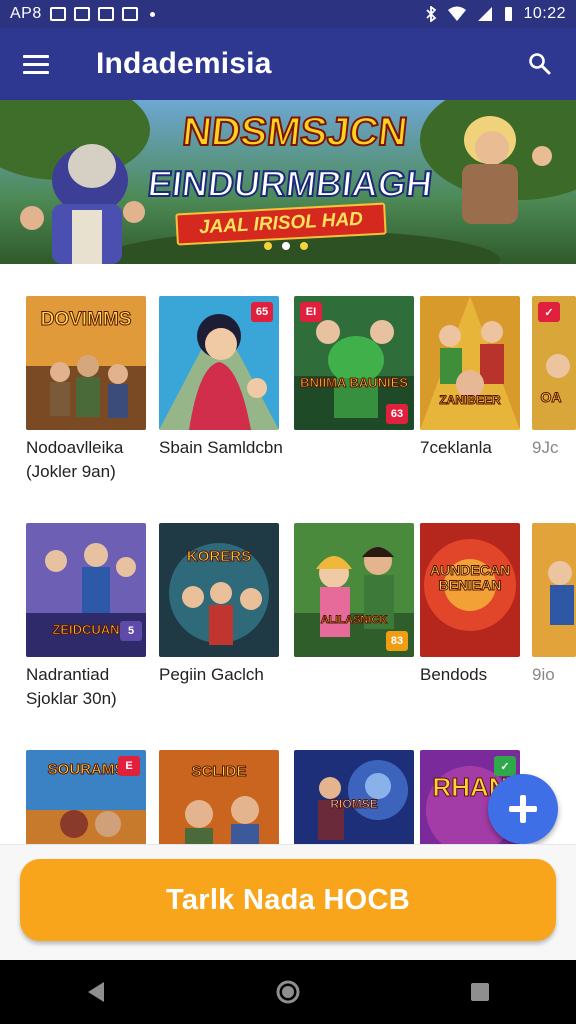 The image size is (576, 1024). Describe the element at coordinates (457, 13) in the screenshot. I see `wifi-icon` at that location.